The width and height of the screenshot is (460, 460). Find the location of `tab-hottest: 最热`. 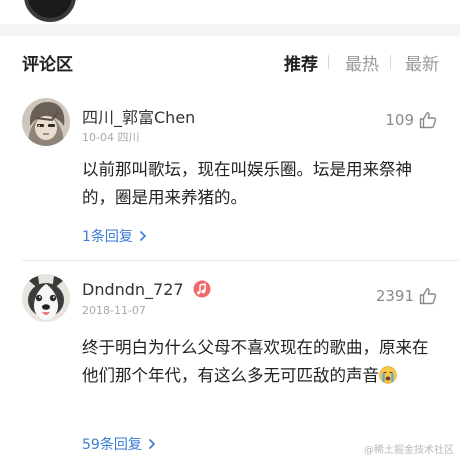

tab-hottest: 最热 is located at coordinates (362, 62).